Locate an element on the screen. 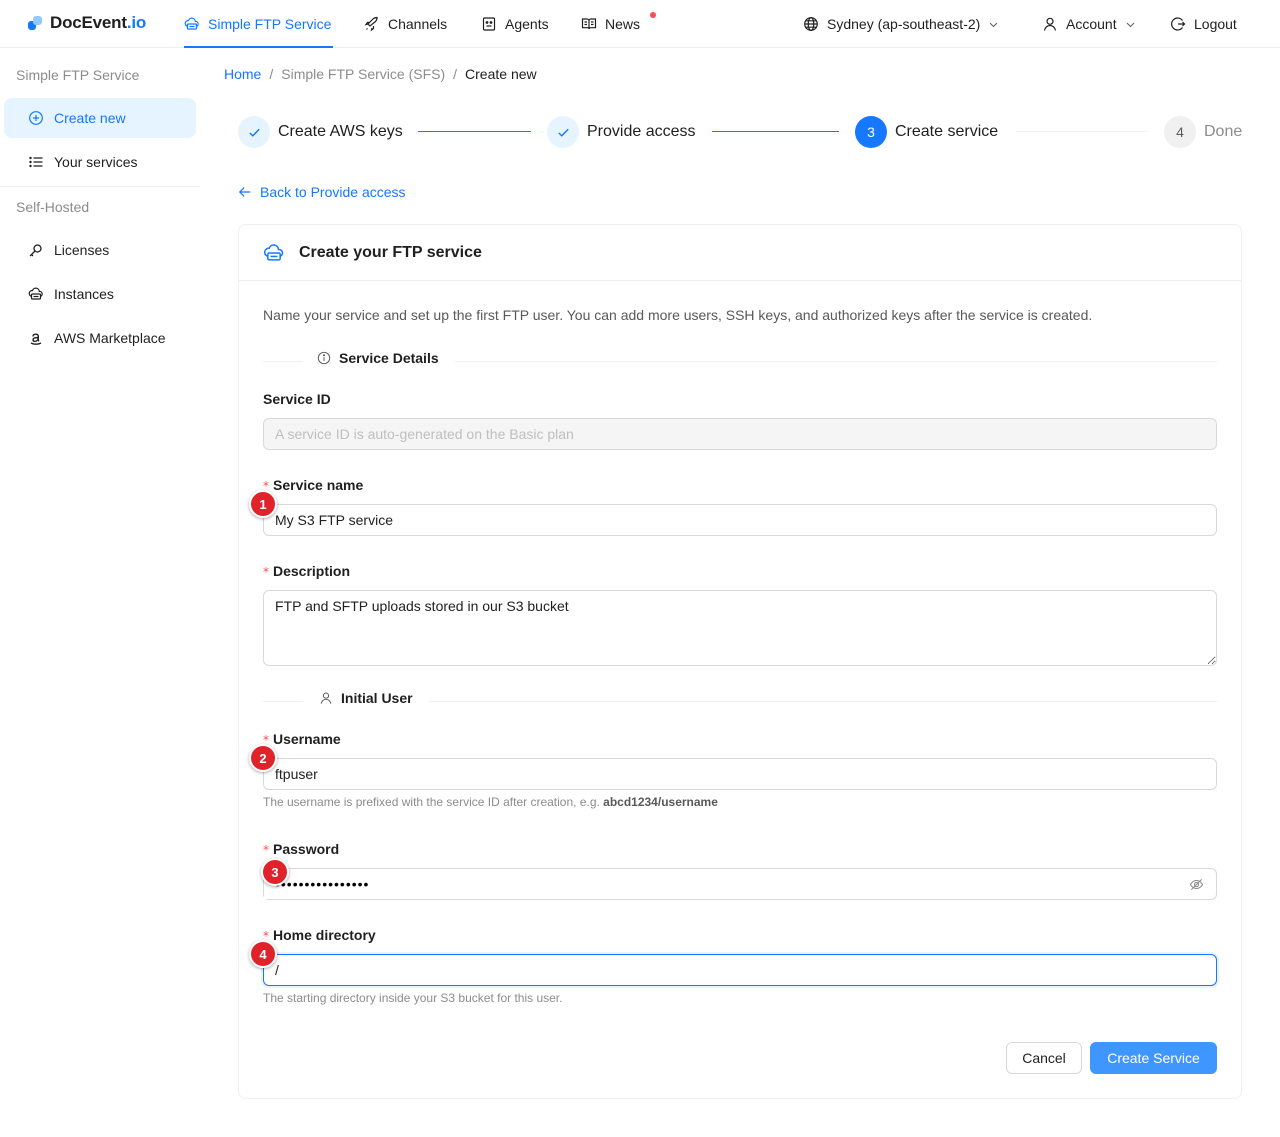 The height and width of the screenshot is (1137, 1280). key-icon is located at coordinates (35, 250).